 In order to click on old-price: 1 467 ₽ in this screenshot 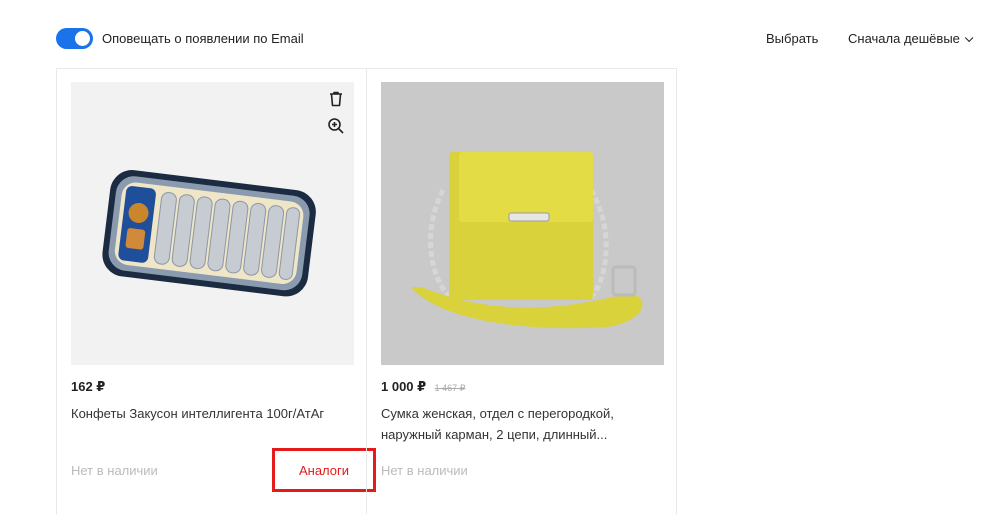, I will do `click(450, 388)`.